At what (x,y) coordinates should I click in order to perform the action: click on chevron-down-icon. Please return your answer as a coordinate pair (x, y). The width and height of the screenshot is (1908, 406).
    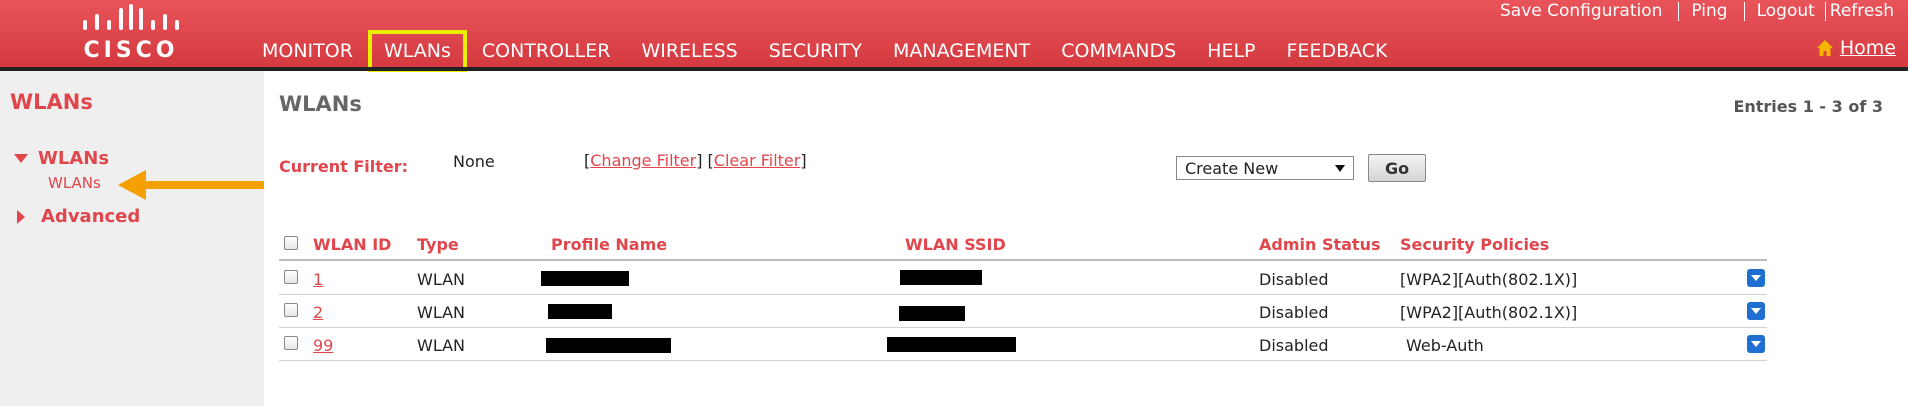
    Looking at the image, I should click on (1340, 168).